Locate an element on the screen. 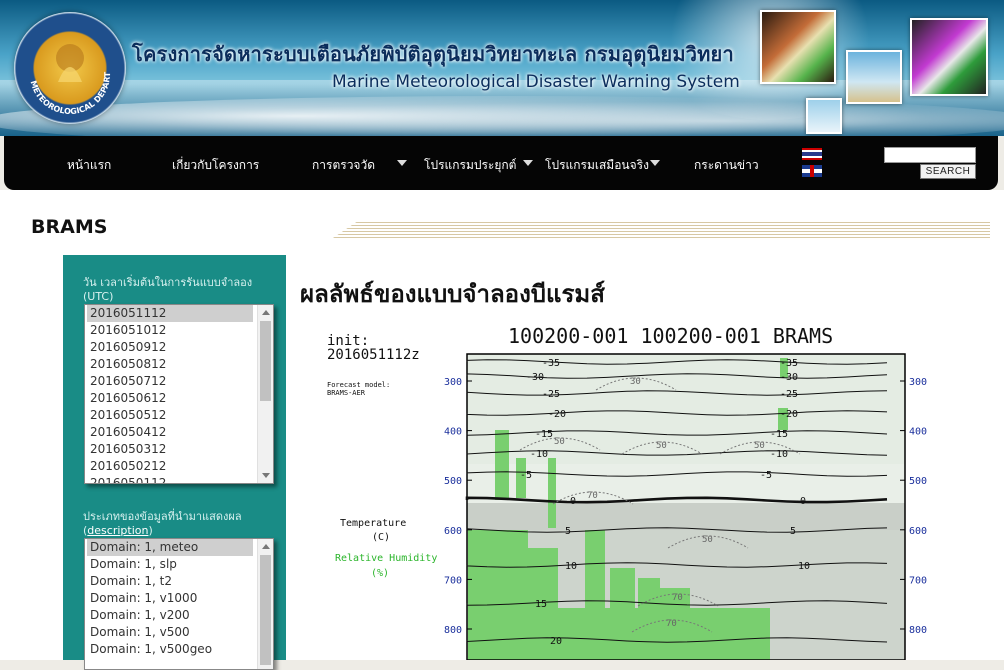 Image resolution: width=1004 pixels, height=670 pixels. data-type-option: Domain: 1, meteo is located at coordinates (170, 547).